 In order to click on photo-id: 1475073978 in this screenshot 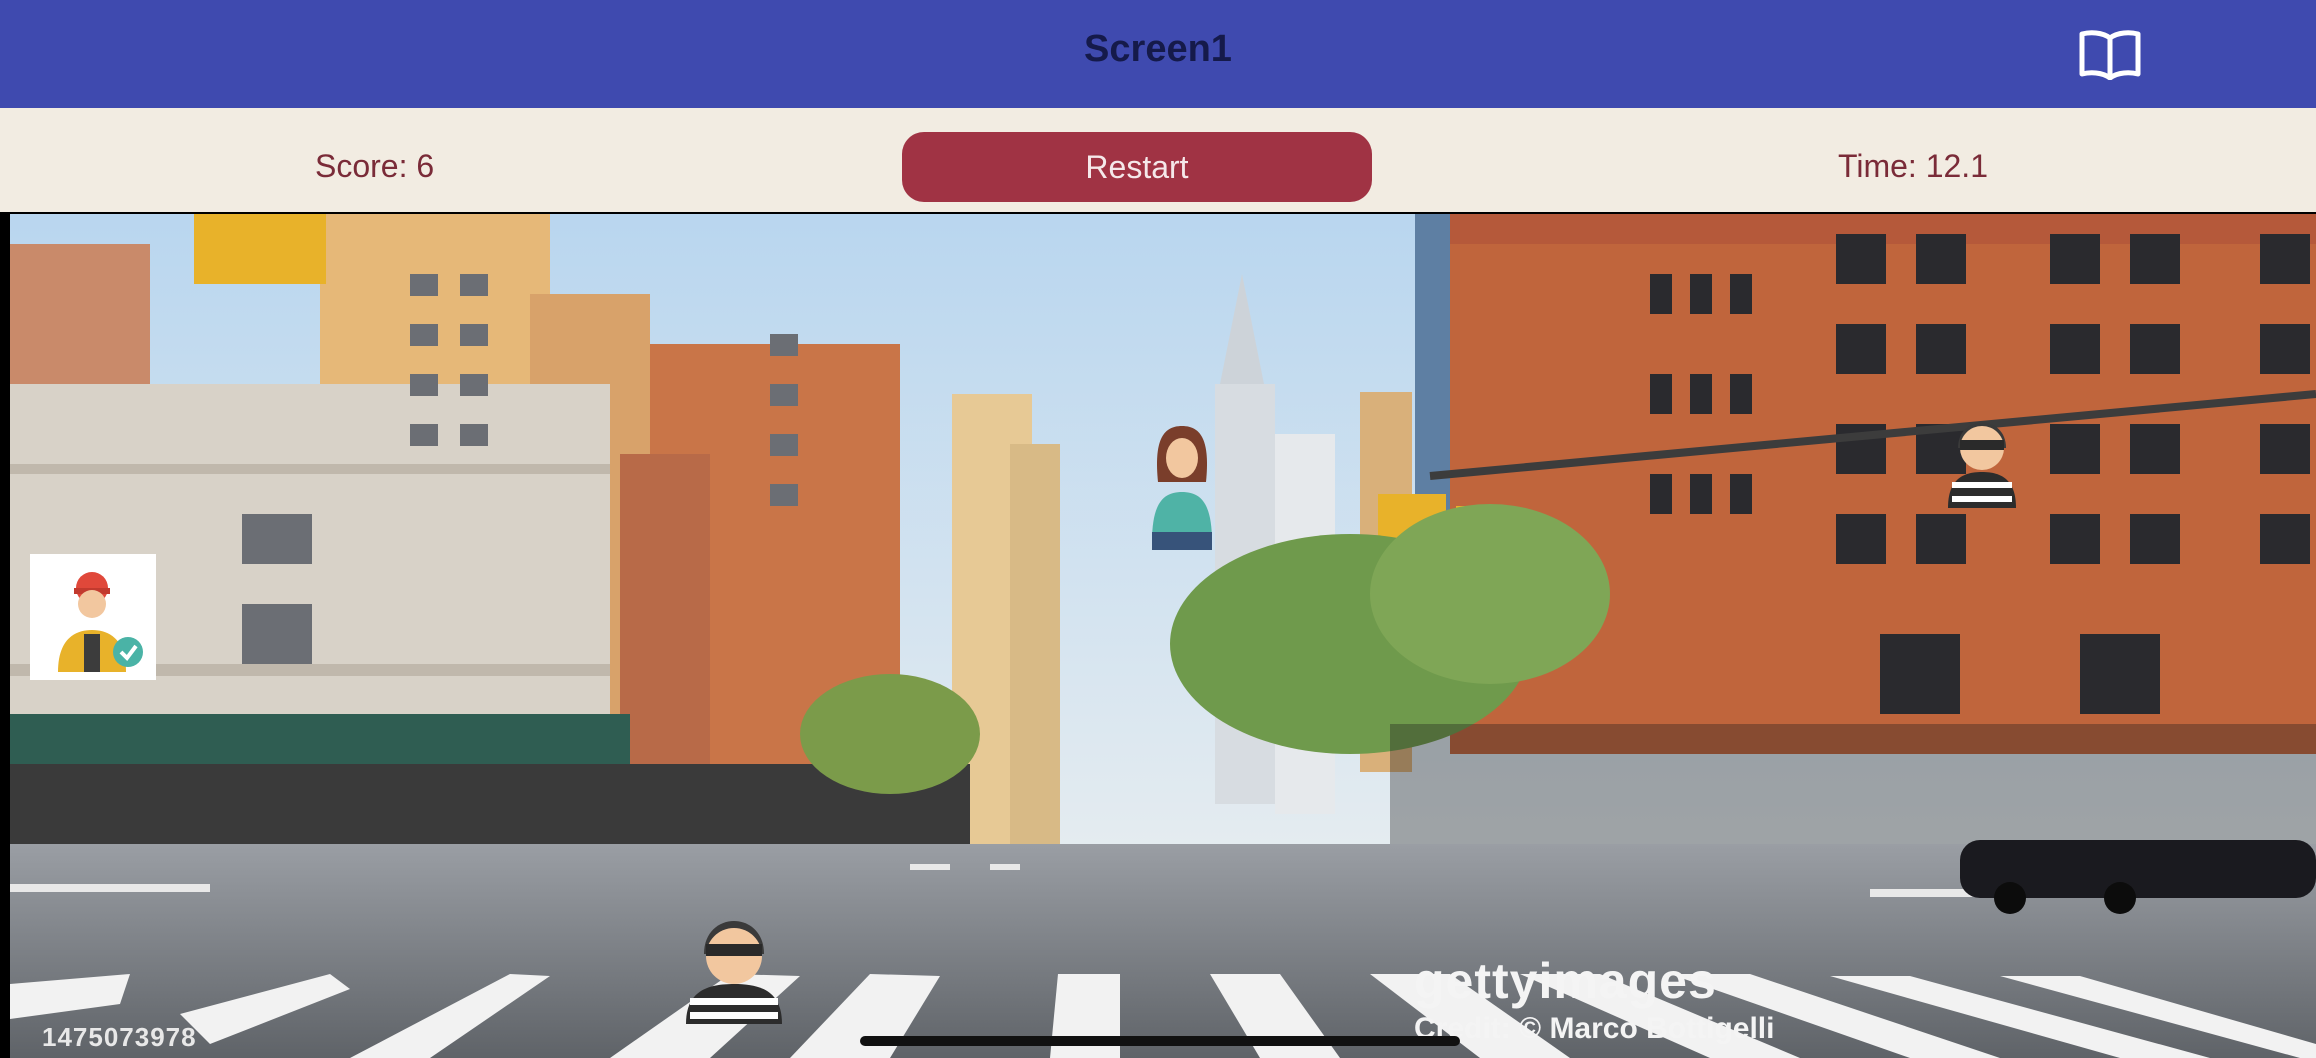, I will do `click(119, 1037)`.